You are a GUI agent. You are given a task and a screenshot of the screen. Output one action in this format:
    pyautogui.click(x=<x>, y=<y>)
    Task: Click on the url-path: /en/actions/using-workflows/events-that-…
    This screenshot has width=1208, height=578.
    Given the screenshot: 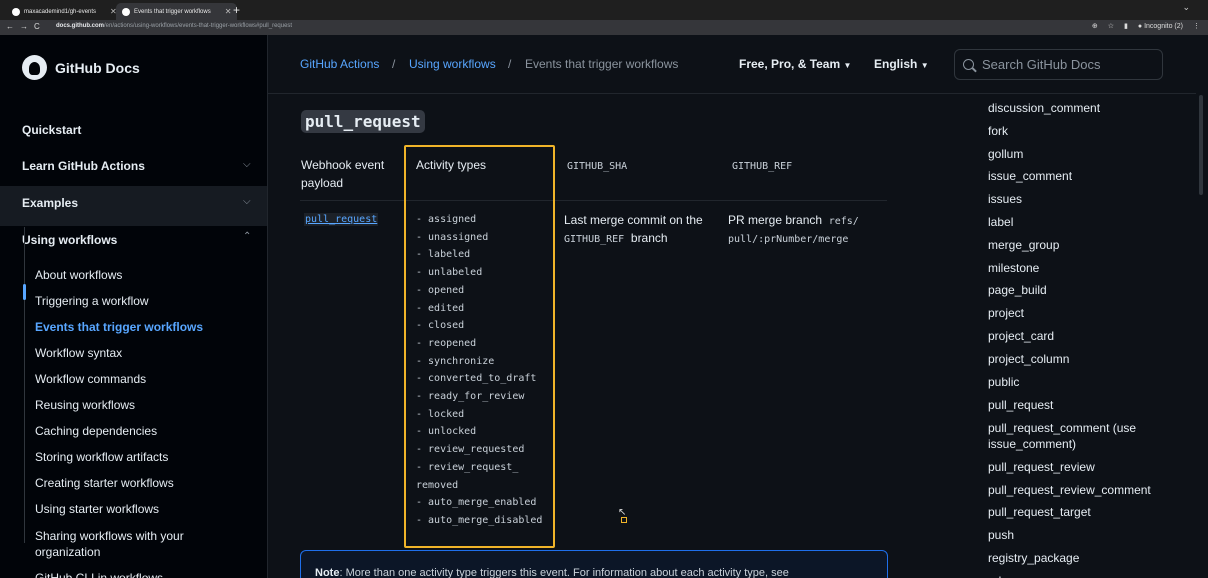 What is the action you would take?
    pyautogui.click(x=198, y=26)
    